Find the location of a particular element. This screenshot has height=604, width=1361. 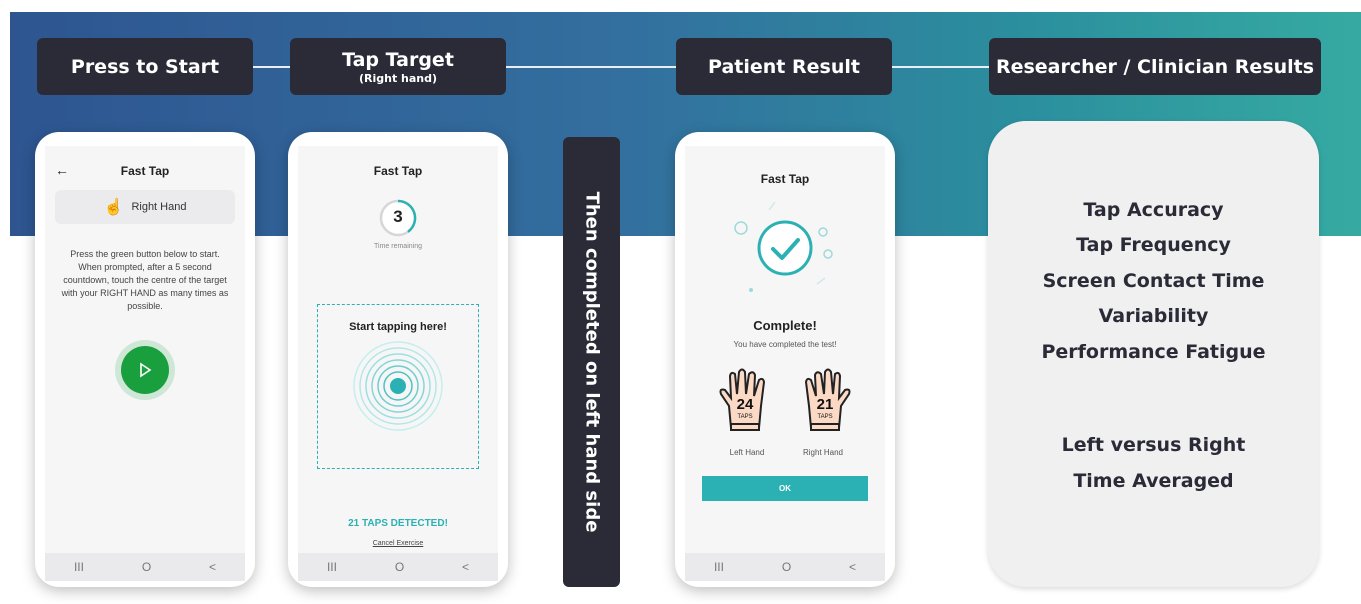

result-metric: Performance Fatigue is located at coordinates (1153, 352).